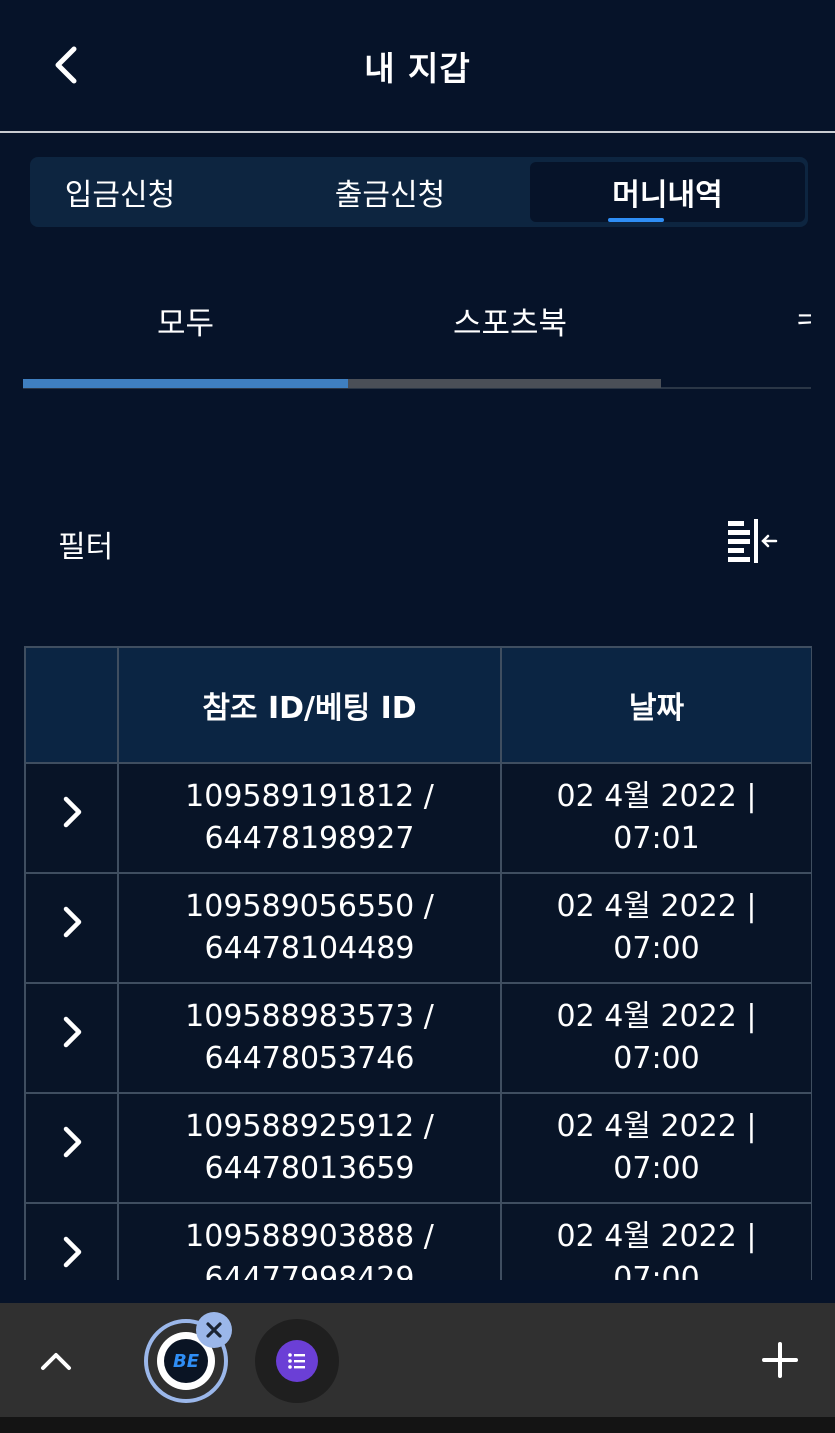 The height and width of the screenshot is (1433, 835). Describe the element at coordinates (185, 320) in the screenshot. I see `tab-all: 모두` at that location.